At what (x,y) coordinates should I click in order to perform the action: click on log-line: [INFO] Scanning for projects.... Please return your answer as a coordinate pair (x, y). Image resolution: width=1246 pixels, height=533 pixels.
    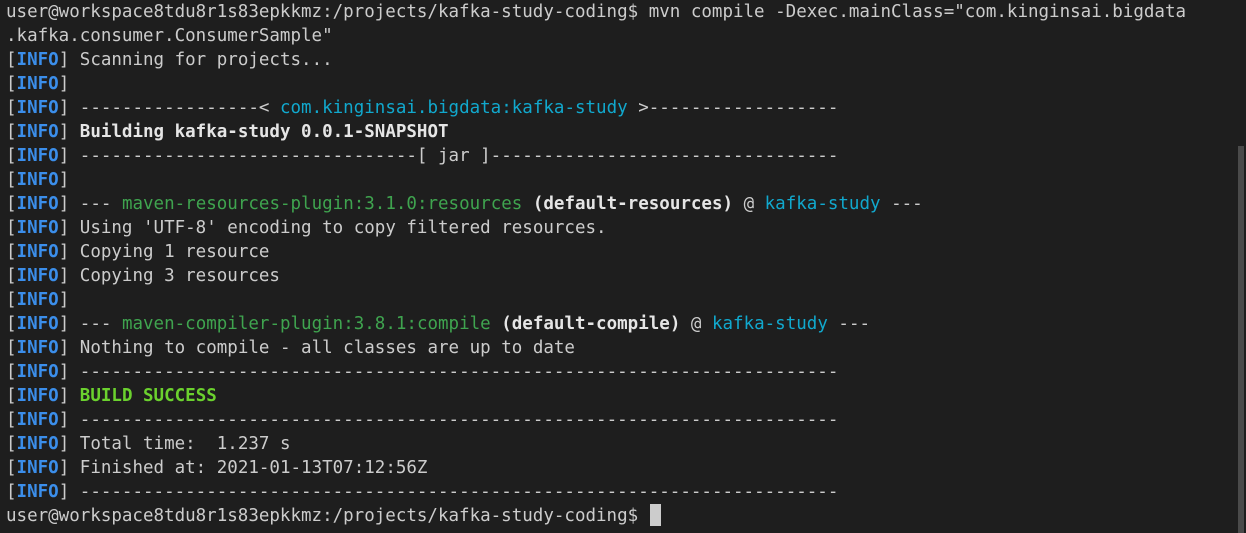
    Looking at the image, I should click on (621, 60).